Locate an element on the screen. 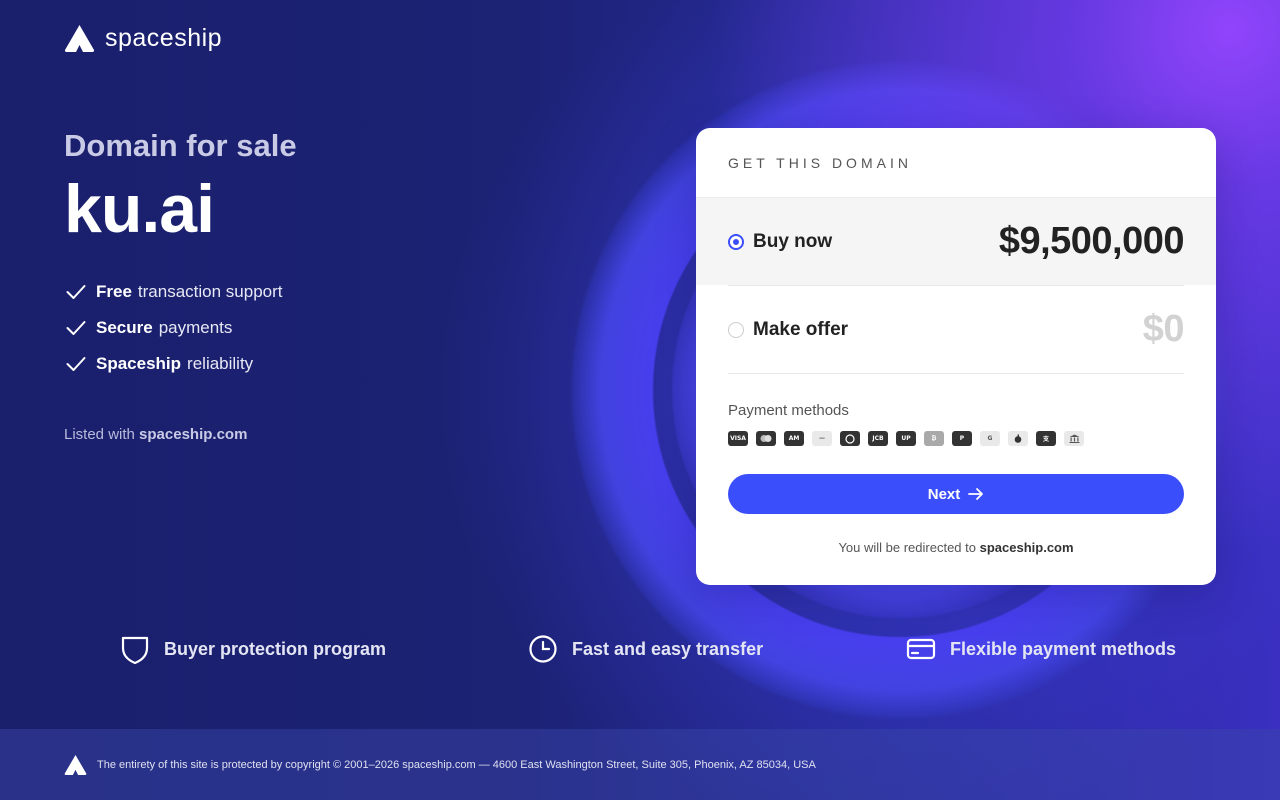 The height and width of the screenshot is (800, 1280). make-offer-option: Make offer $0 is located at coordinates (956, 329).